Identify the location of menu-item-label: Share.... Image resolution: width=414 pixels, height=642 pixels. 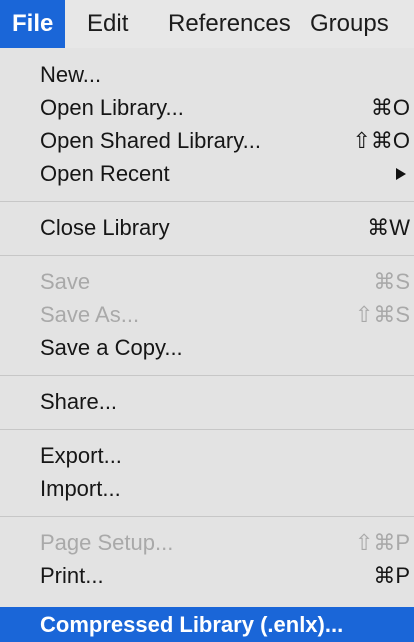
(79, 401).